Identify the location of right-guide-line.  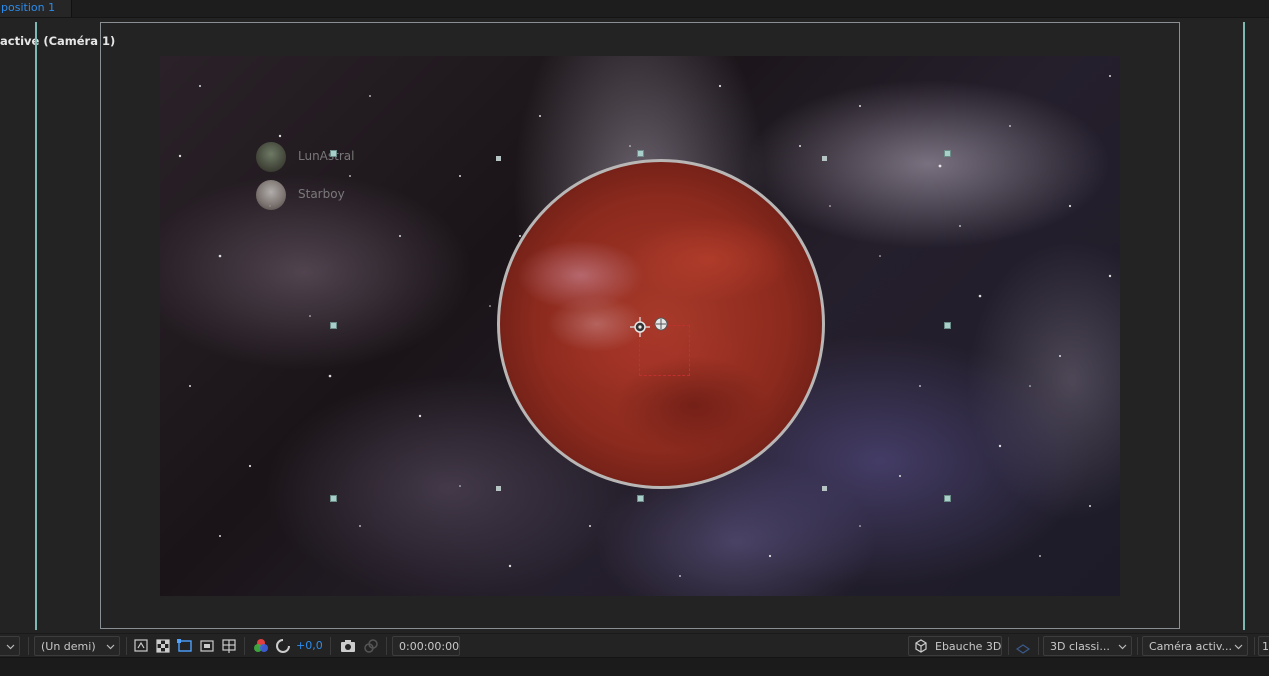
(1244, 326).